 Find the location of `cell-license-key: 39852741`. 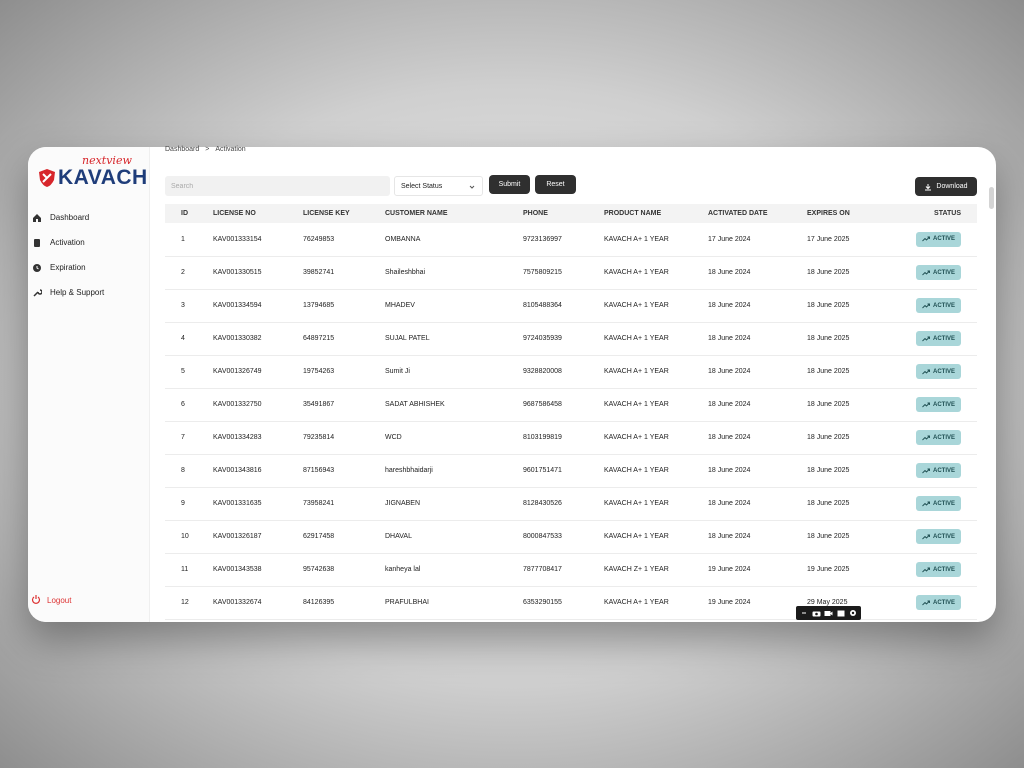

cell-license-key: 39852741 is located at coordinates (319, 272).